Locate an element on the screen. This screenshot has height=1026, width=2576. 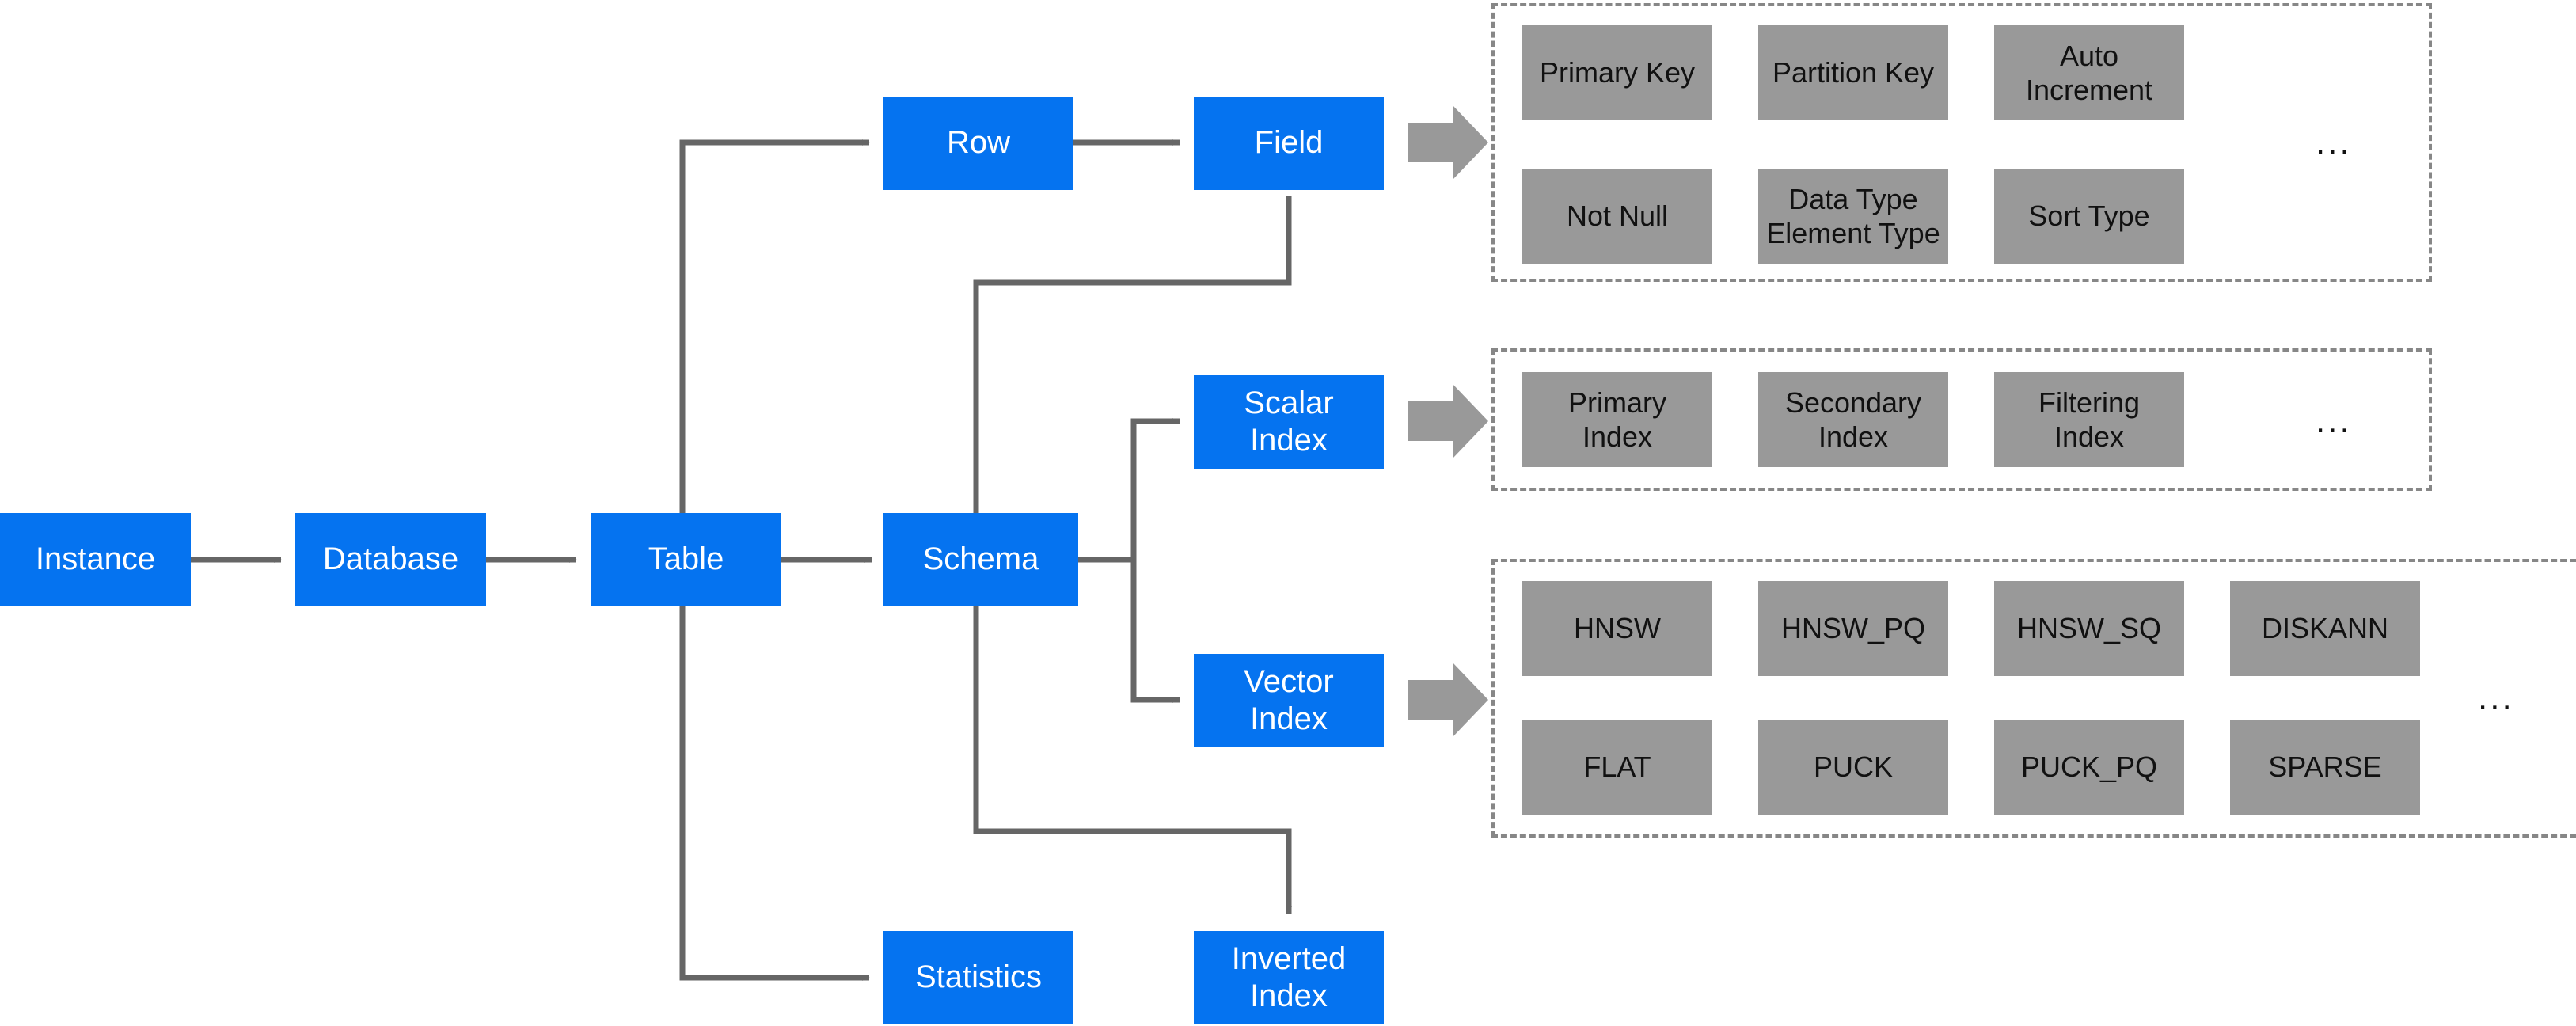
chip-primary-key-label: Primary Key is located at coordinates (1618, 72).